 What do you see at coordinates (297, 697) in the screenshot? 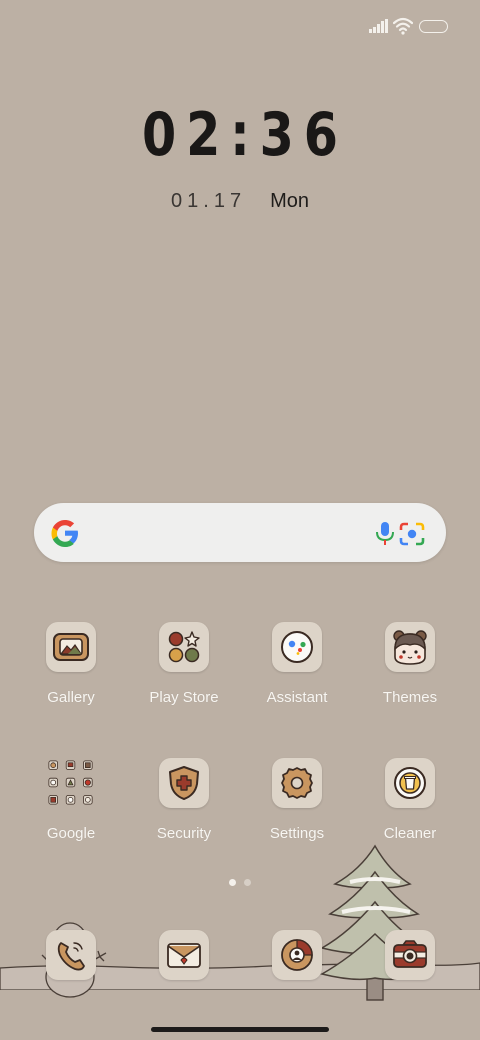
I see `app-label: Assistant` at bounding box center [297, 697].